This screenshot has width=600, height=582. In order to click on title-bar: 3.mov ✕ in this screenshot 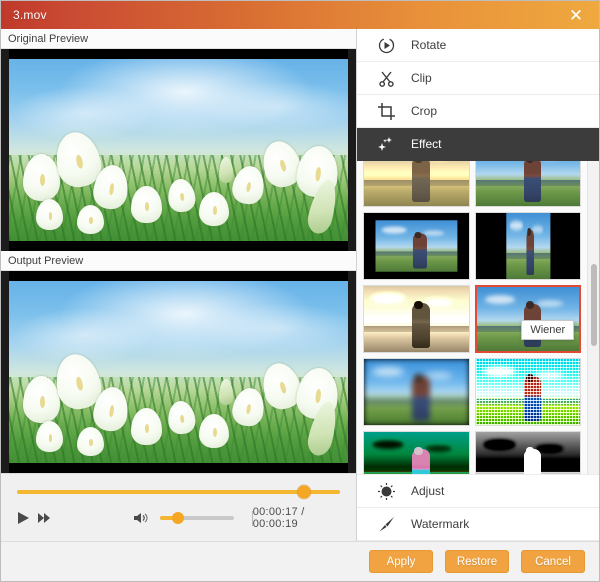, I will do `click(300, 15)`.